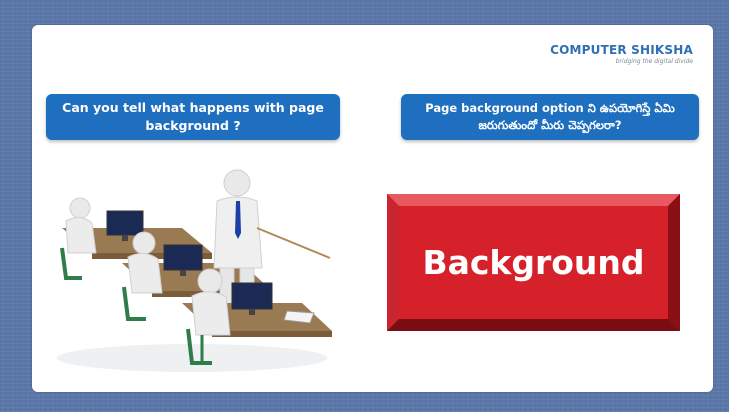 The height and width of the screenshot is (412, 729). Describe the element at coordinates (654, 61) in the screenshot. I see `logo-tagline: bridging the digital divide` at that location.